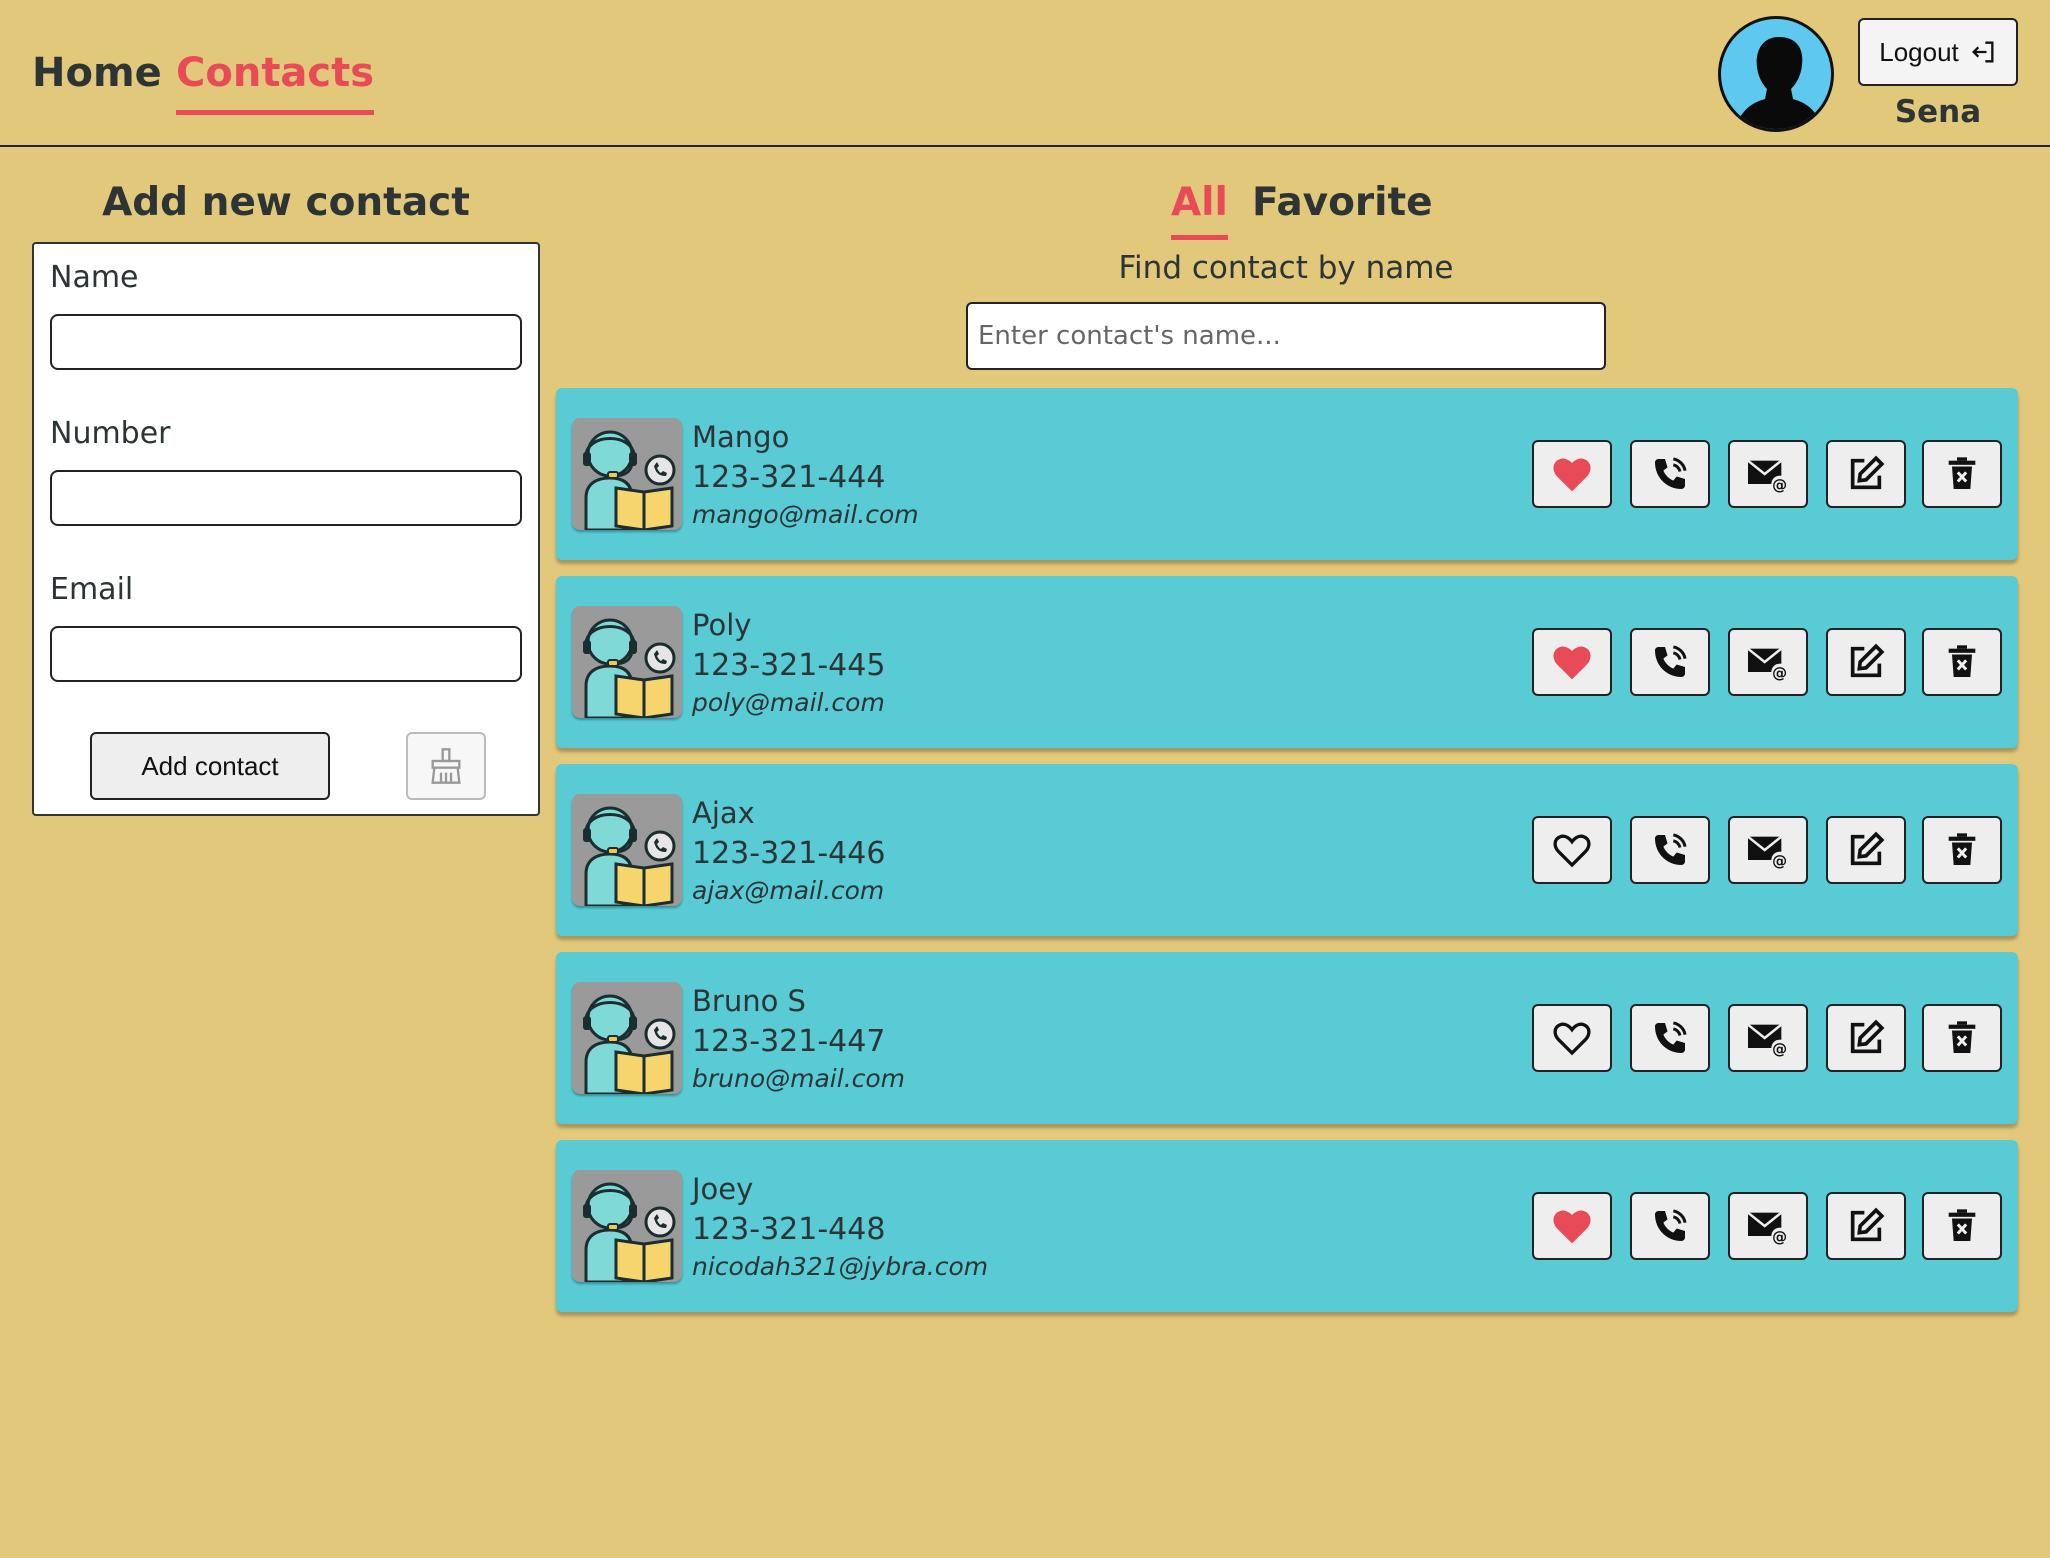 The width and height of the screenshot is (2050, 1558). Describe the element at coordinates (789, 1229) in the screenshot. I see `contact-number: 123-321-448` at that location.